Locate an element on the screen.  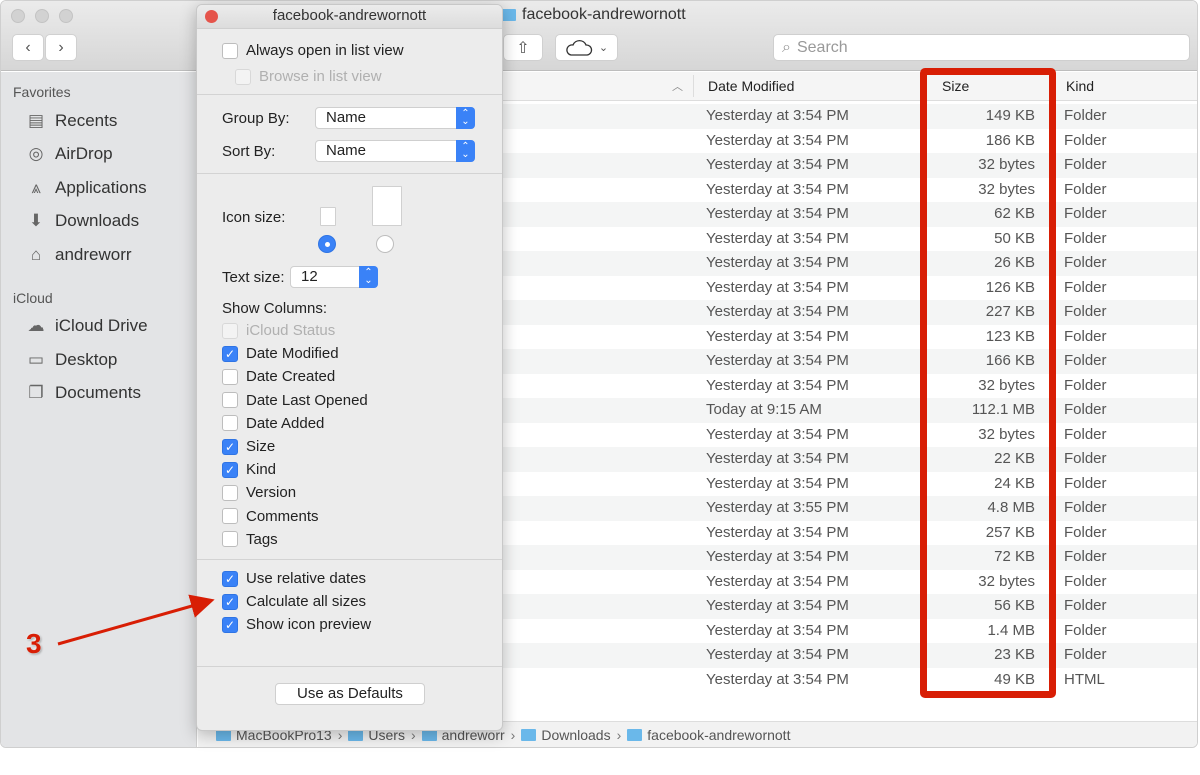
panel-close-button is located at coordinates (211, 16).